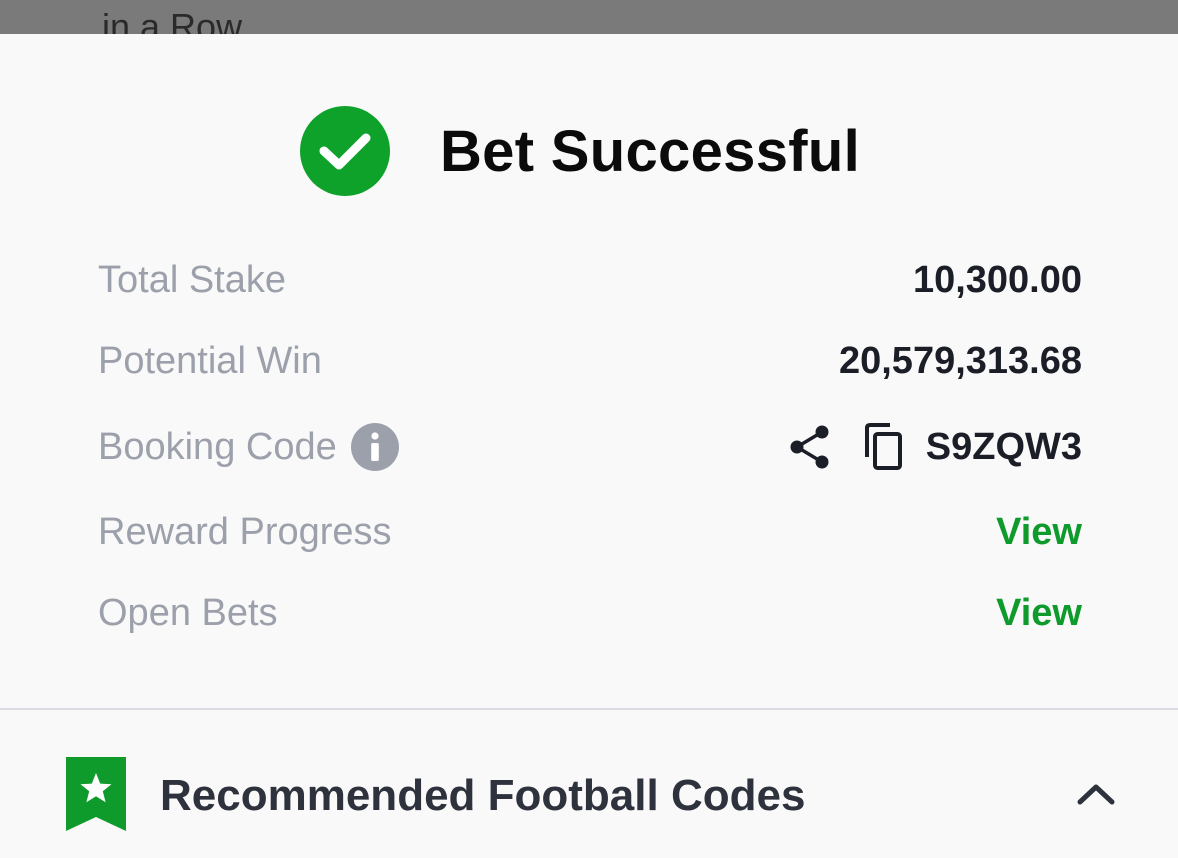 Image resolution: width=1178 pixels, height=858 pixels. Describe the element at coordinates (172, 20) in the screenshot. I see `background-text: in a Row` at that location.